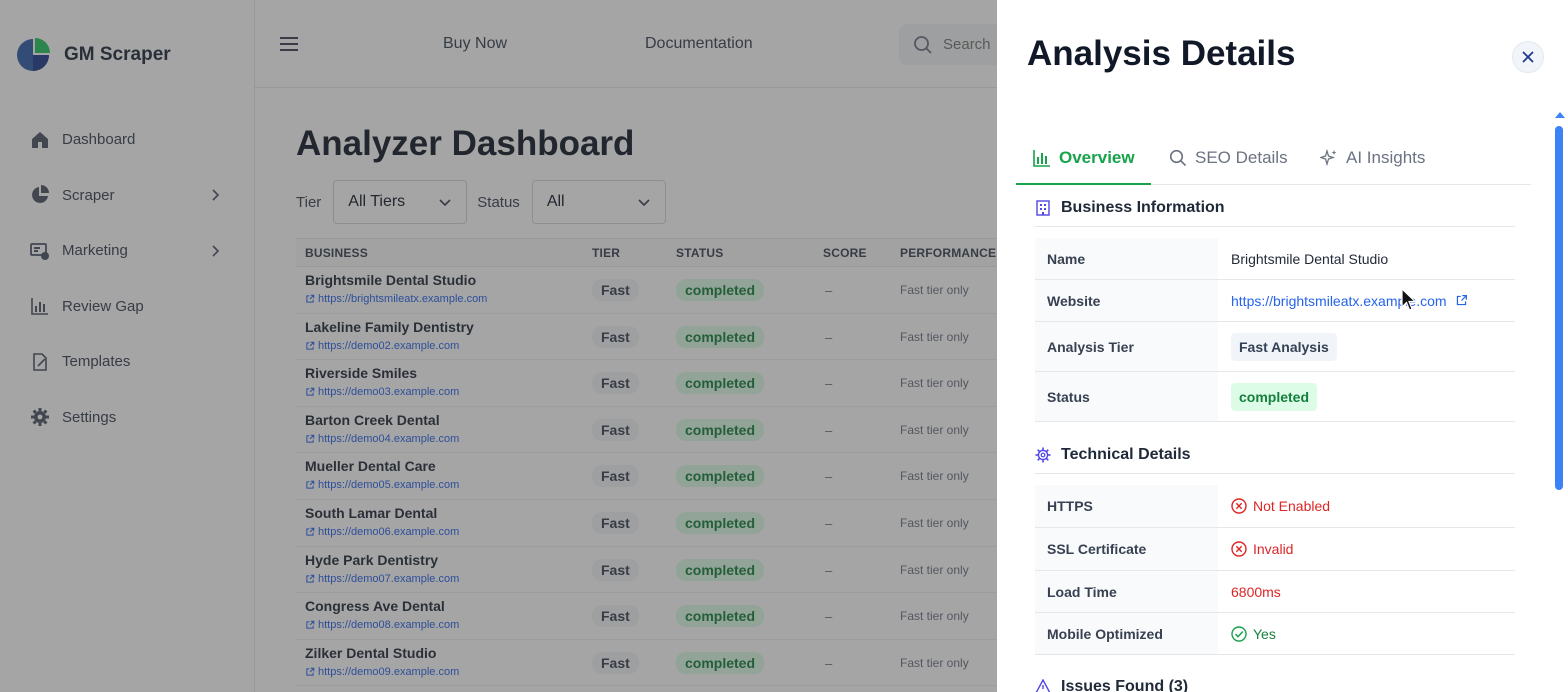  I want to click on info-row-status: Status completed, so click(1275, 397).